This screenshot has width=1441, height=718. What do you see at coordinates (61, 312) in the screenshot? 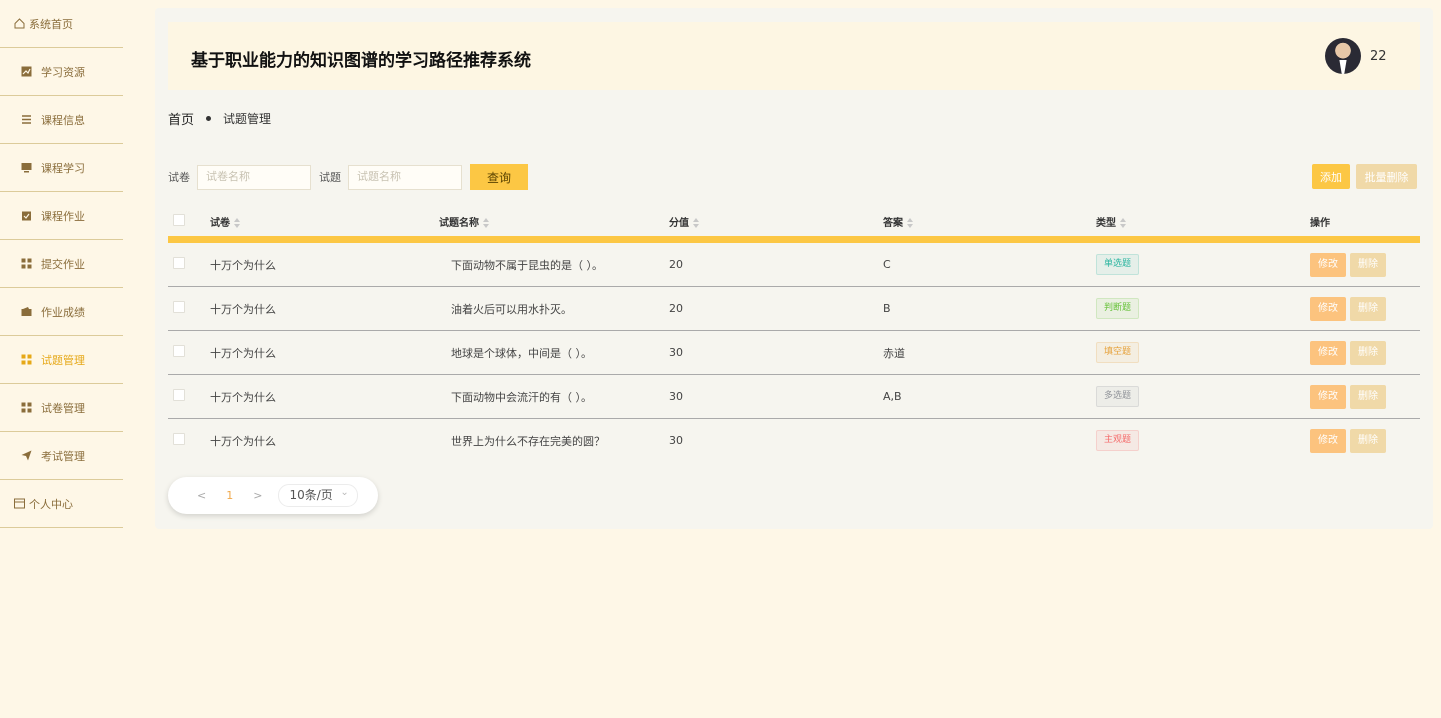
I see `sidebar-item-6: 作业成绩` at bounding box center [61, 312].